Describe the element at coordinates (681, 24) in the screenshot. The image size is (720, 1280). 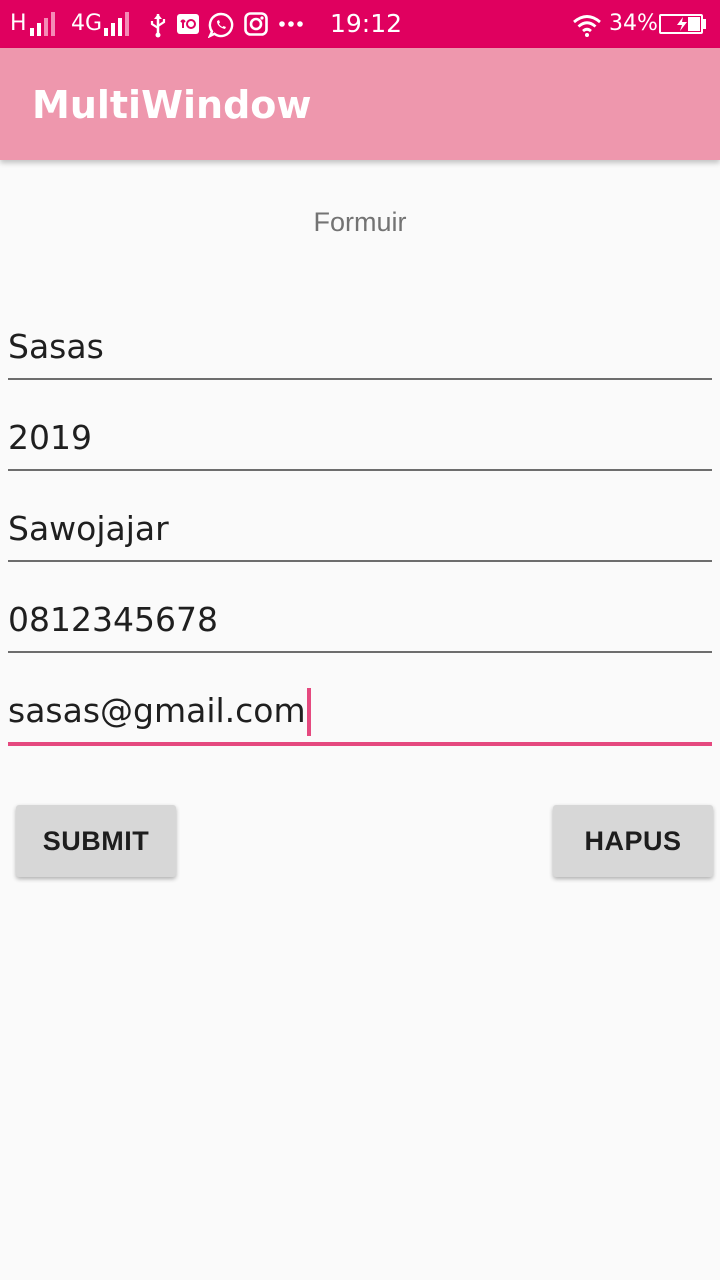
I see `battery-icon` at that location.